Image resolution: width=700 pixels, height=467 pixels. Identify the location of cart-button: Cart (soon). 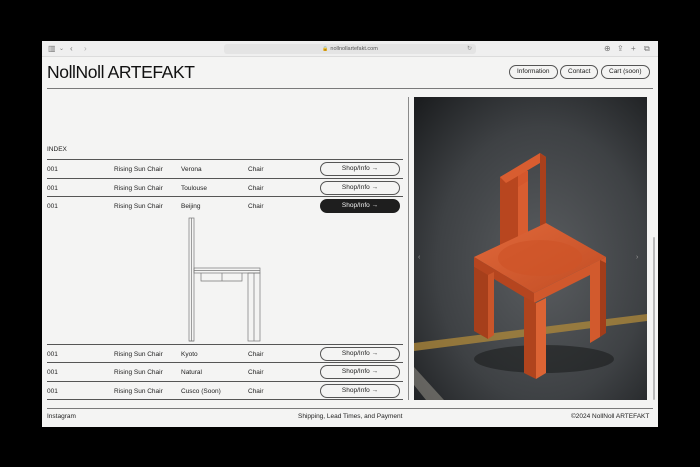
(625, 72).